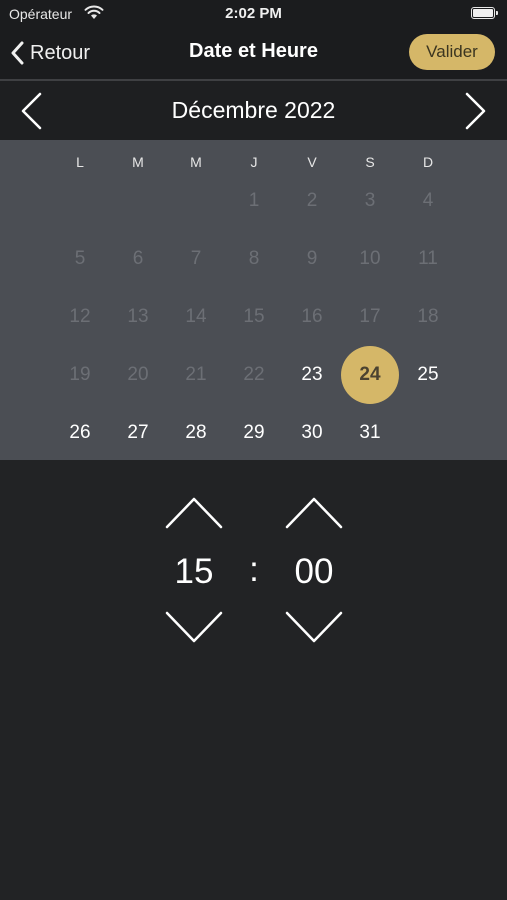 The height and width of the screenshot is (900, 507). What do you see at coordinates (452, 52) in the screenshot?
I see `valider-button: Valider` at bounding box center [452, 52].